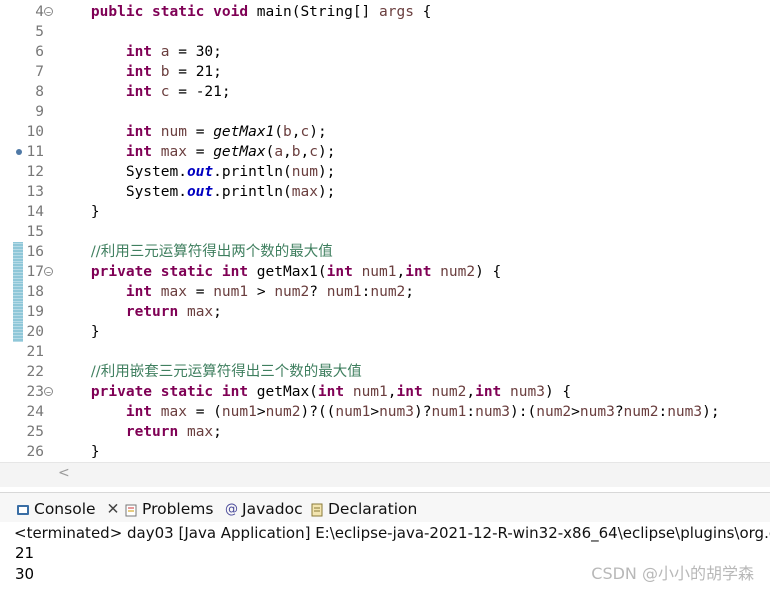 The height and width of the screenshot is (589, 770). What do you see at coordinates (619, 412) in the screenshot?
I see `code-token: ?` at bounding box center [619, 412].